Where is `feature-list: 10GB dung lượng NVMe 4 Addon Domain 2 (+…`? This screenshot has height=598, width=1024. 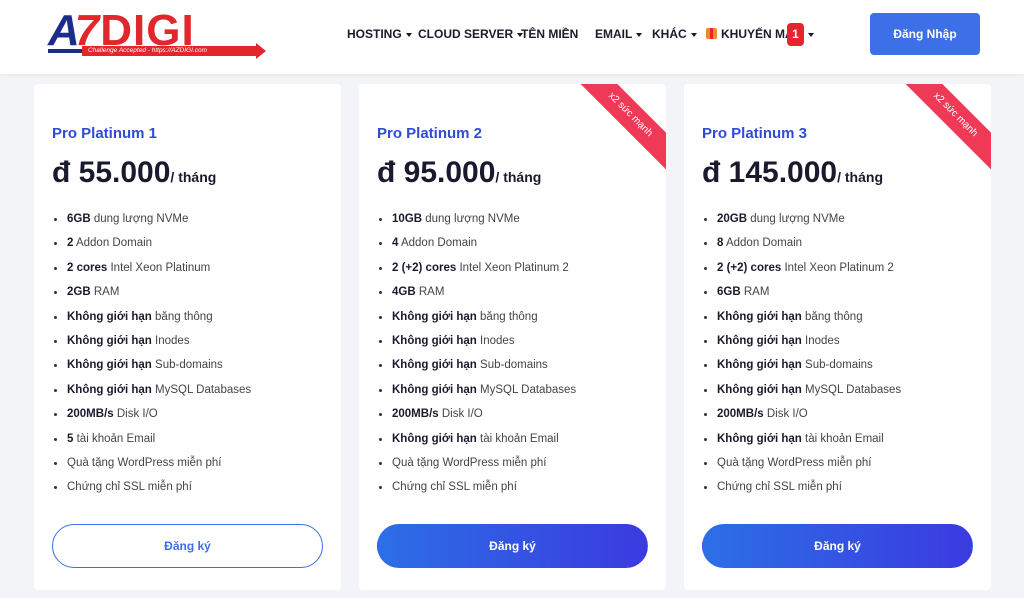
feature-list: 10GB dung lượng NVMe 4 Addon Domain 2 (+… is located at coordinates (476, 353).